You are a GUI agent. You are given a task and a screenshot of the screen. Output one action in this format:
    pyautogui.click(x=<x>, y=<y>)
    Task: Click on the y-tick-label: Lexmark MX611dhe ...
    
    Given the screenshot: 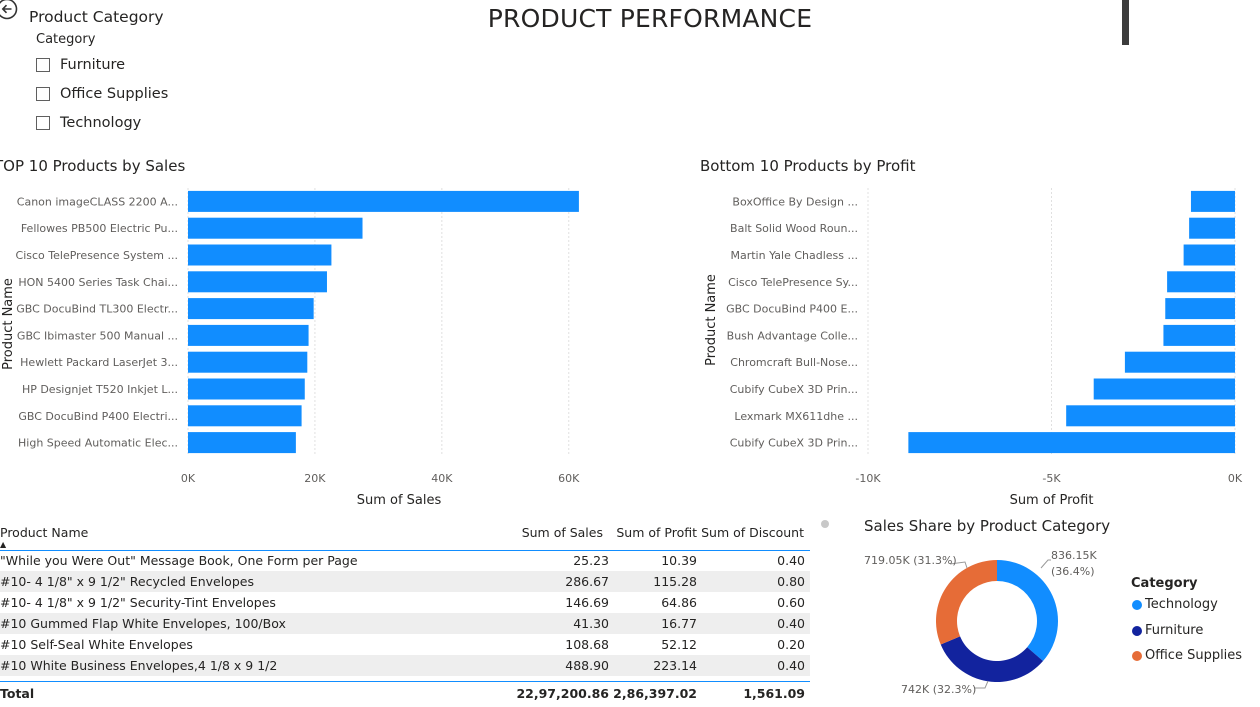 What is the action you would take?
    pyautogui.click(x=796, y=416)
    